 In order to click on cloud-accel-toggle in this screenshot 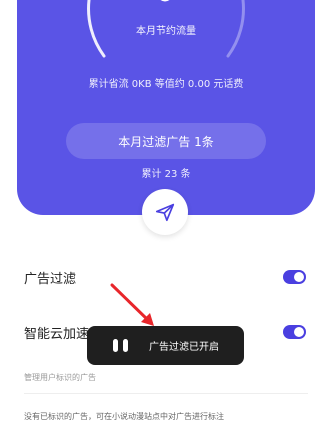, I will do `click(294, 332)`.